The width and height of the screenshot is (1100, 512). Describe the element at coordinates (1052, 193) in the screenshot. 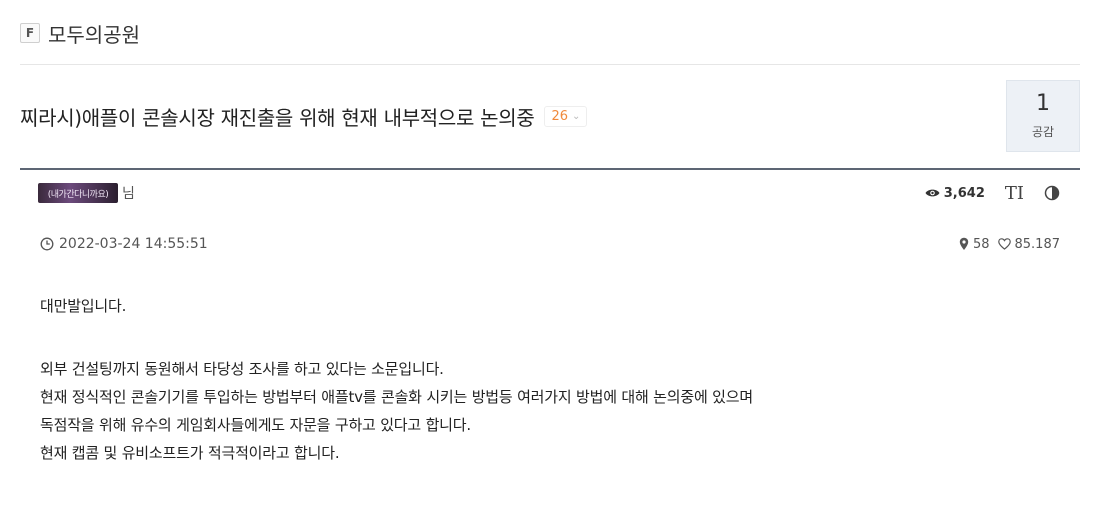

I see `contrast-icon` at that location.